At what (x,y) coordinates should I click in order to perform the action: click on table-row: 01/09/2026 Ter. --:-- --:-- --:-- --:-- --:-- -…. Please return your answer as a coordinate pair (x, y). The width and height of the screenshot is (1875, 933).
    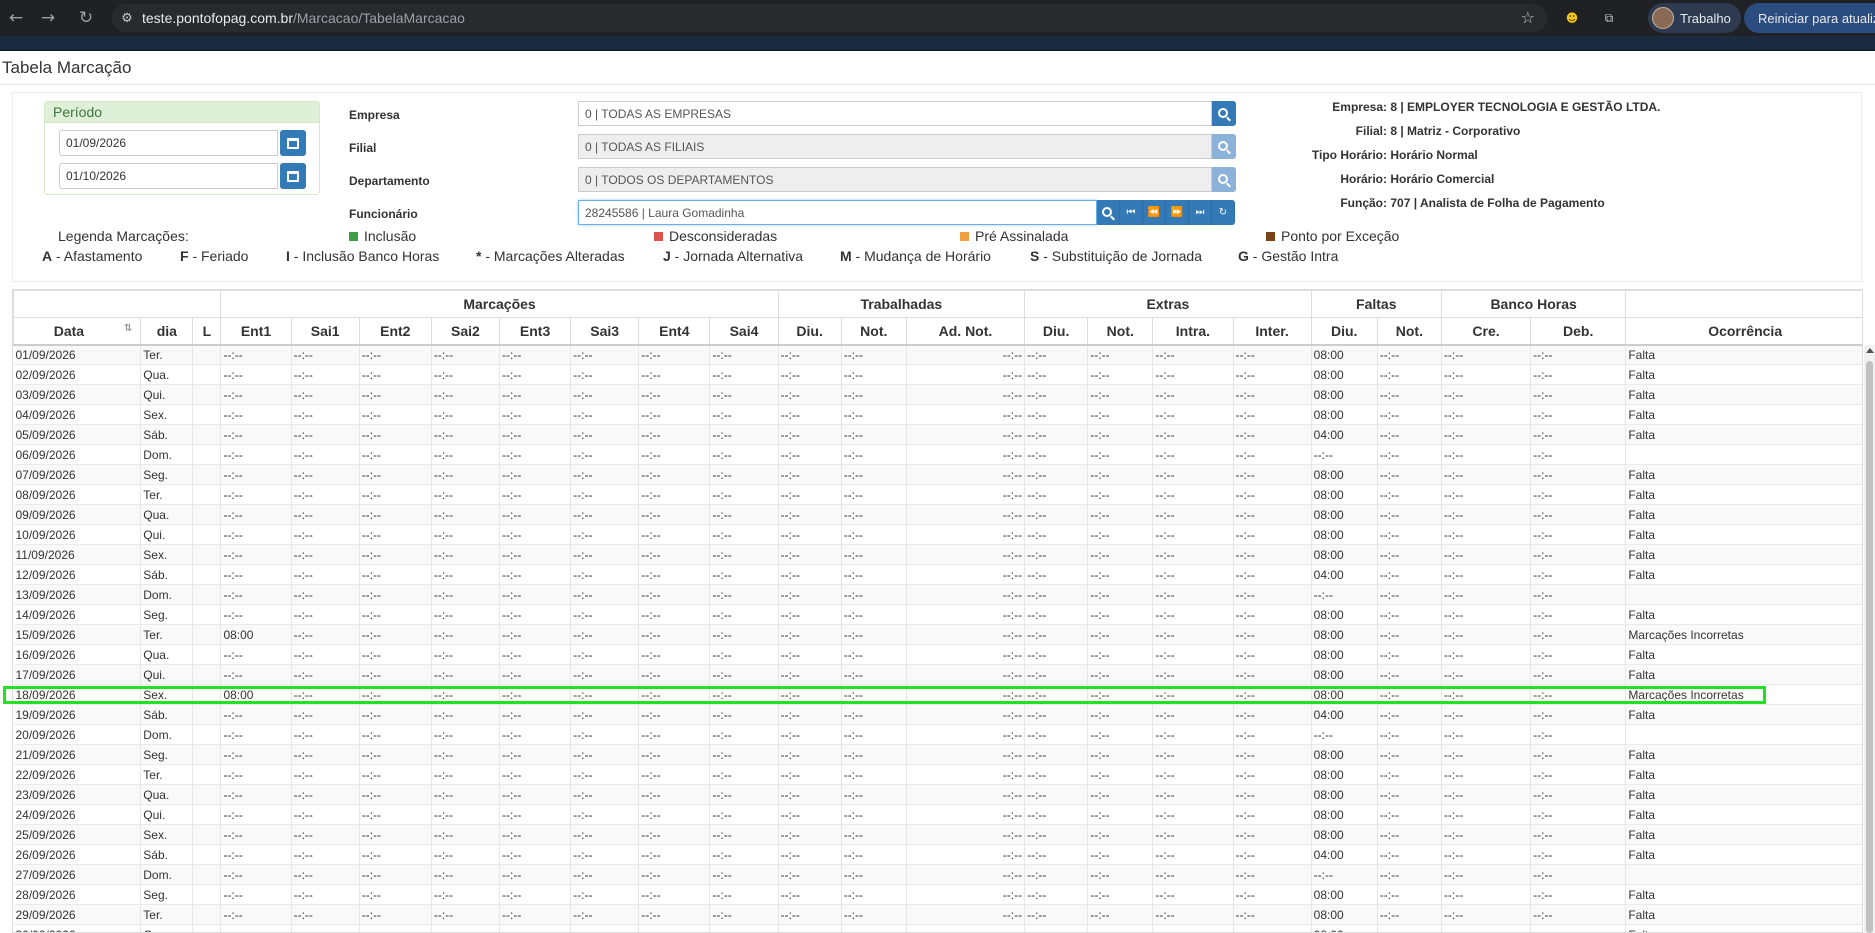
    Looking at the image, I should click on (937, 354).